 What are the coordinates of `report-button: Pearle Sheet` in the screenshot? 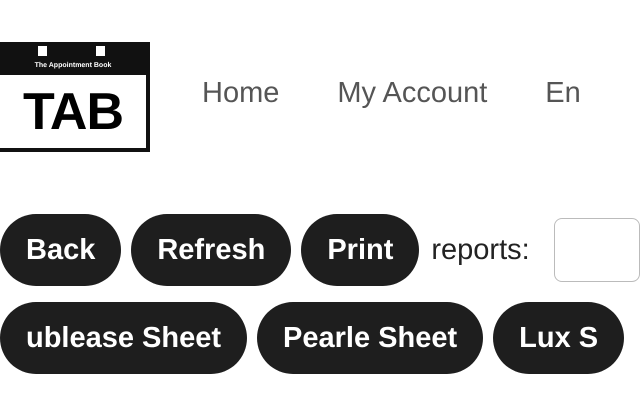 It's located at (370, 338).